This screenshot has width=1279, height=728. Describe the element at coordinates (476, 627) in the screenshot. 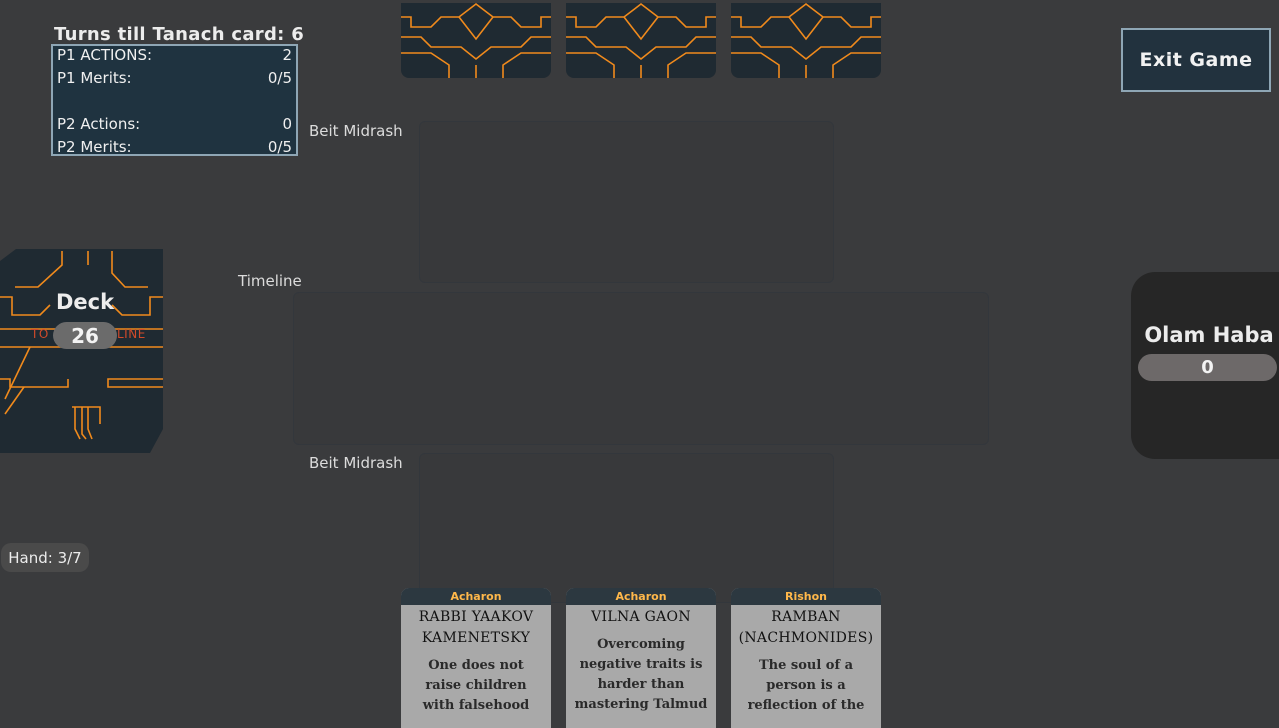

I see `card-name: RABBI YAAKOV KAMENETSKY` at that location.